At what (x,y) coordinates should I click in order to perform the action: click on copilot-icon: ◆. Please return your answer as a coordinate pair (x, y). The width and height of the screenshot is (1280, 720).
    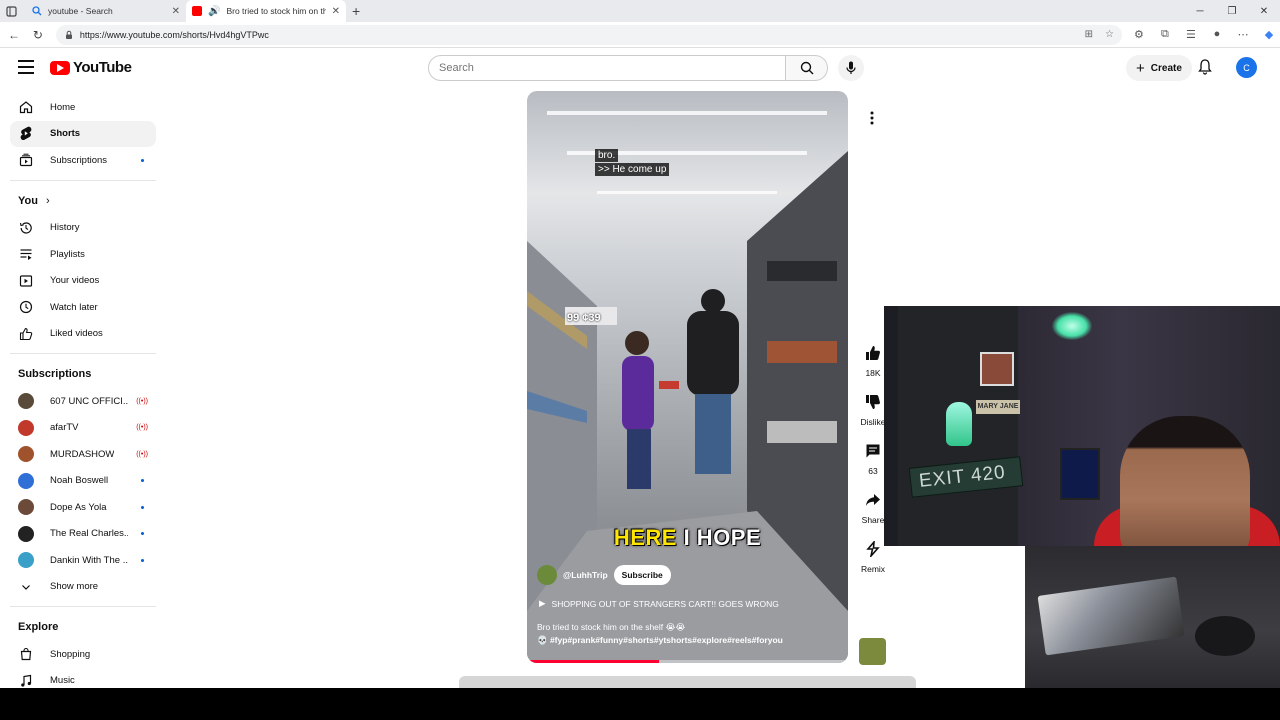
    Looking at the image, I should click on (1269, 34).